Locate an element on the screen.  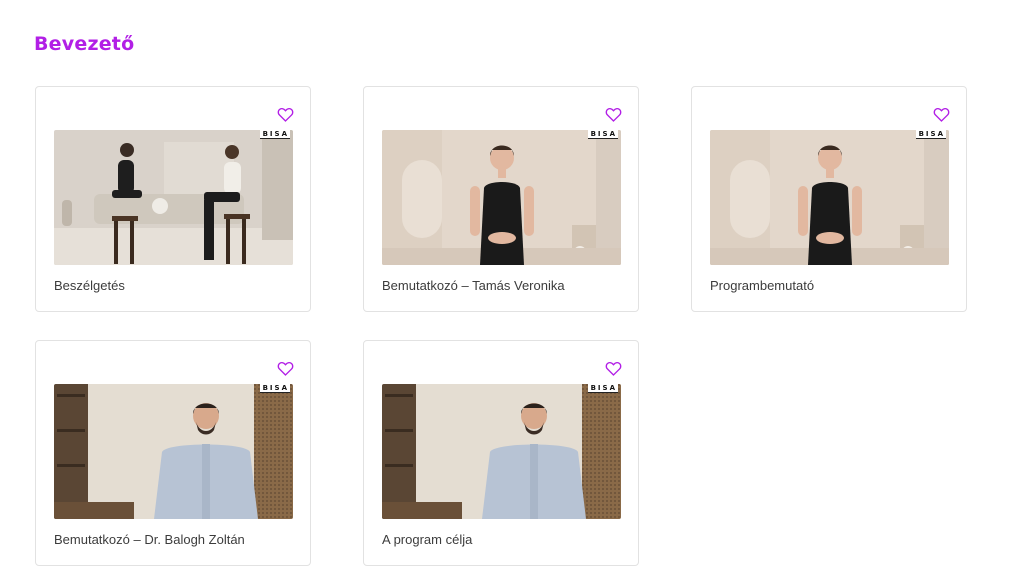
video-card-program-celja: BISA A program célja is located at coordinates (501, 453).